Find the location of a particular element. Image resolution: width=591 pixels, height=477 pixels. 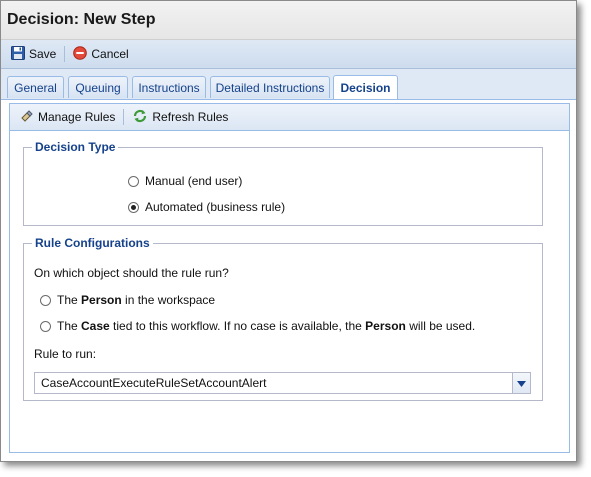

rule-select: CaseAccountExecuteRuleSetAccountAlert is located at coordinates (282, 383).